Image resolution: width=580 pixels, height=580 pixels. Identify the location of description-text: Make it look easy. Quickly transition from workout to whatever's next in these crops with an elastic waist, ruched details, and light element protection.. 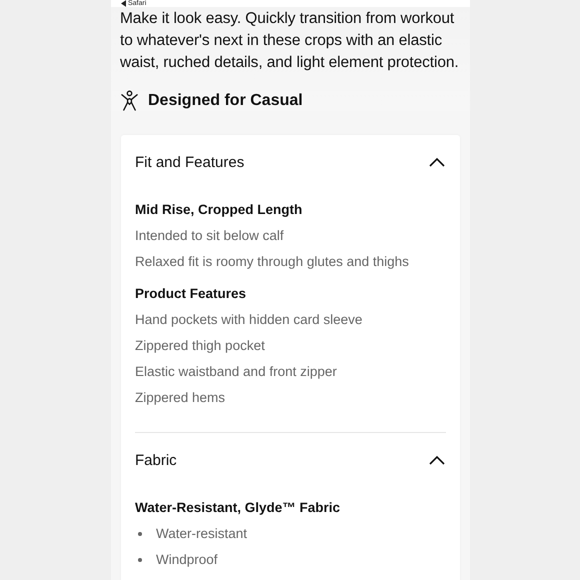
(290, 41).